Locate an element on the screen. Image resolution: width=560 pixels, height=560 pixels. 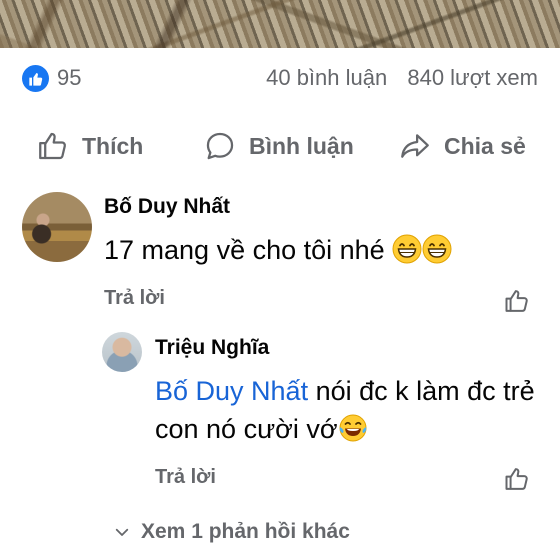
view-more-replies-link: Xem 1 phản hồi khác is located at coordinates (231, 532).